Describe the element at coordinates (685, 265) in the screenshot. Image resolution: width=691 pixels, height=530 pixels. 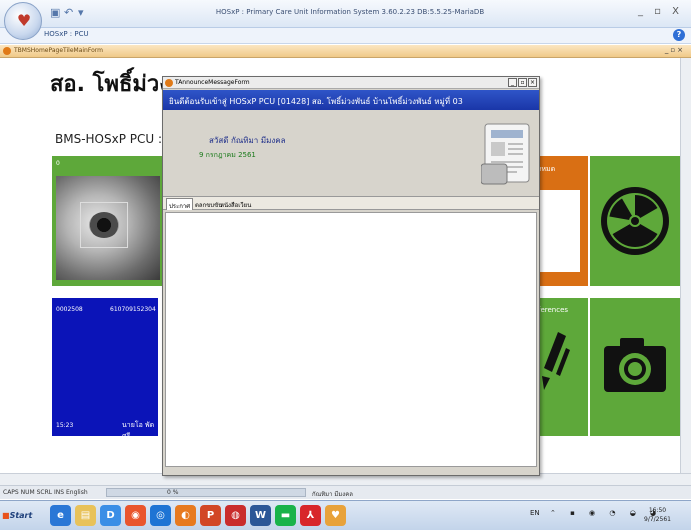
I see `vertical-scrollbar` at that location.